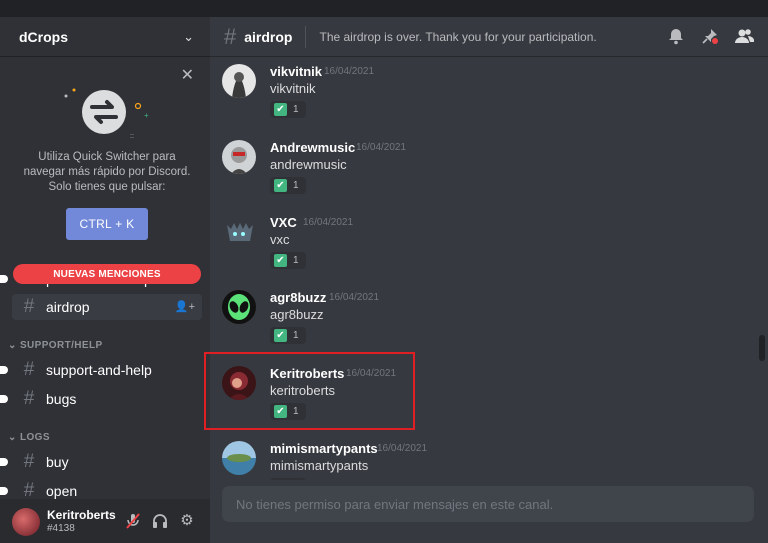 This screenshot has height=543, width=768. Describe the element at coordinates (62, 491) in the screenshot. I see `channel-label: open` at that location.